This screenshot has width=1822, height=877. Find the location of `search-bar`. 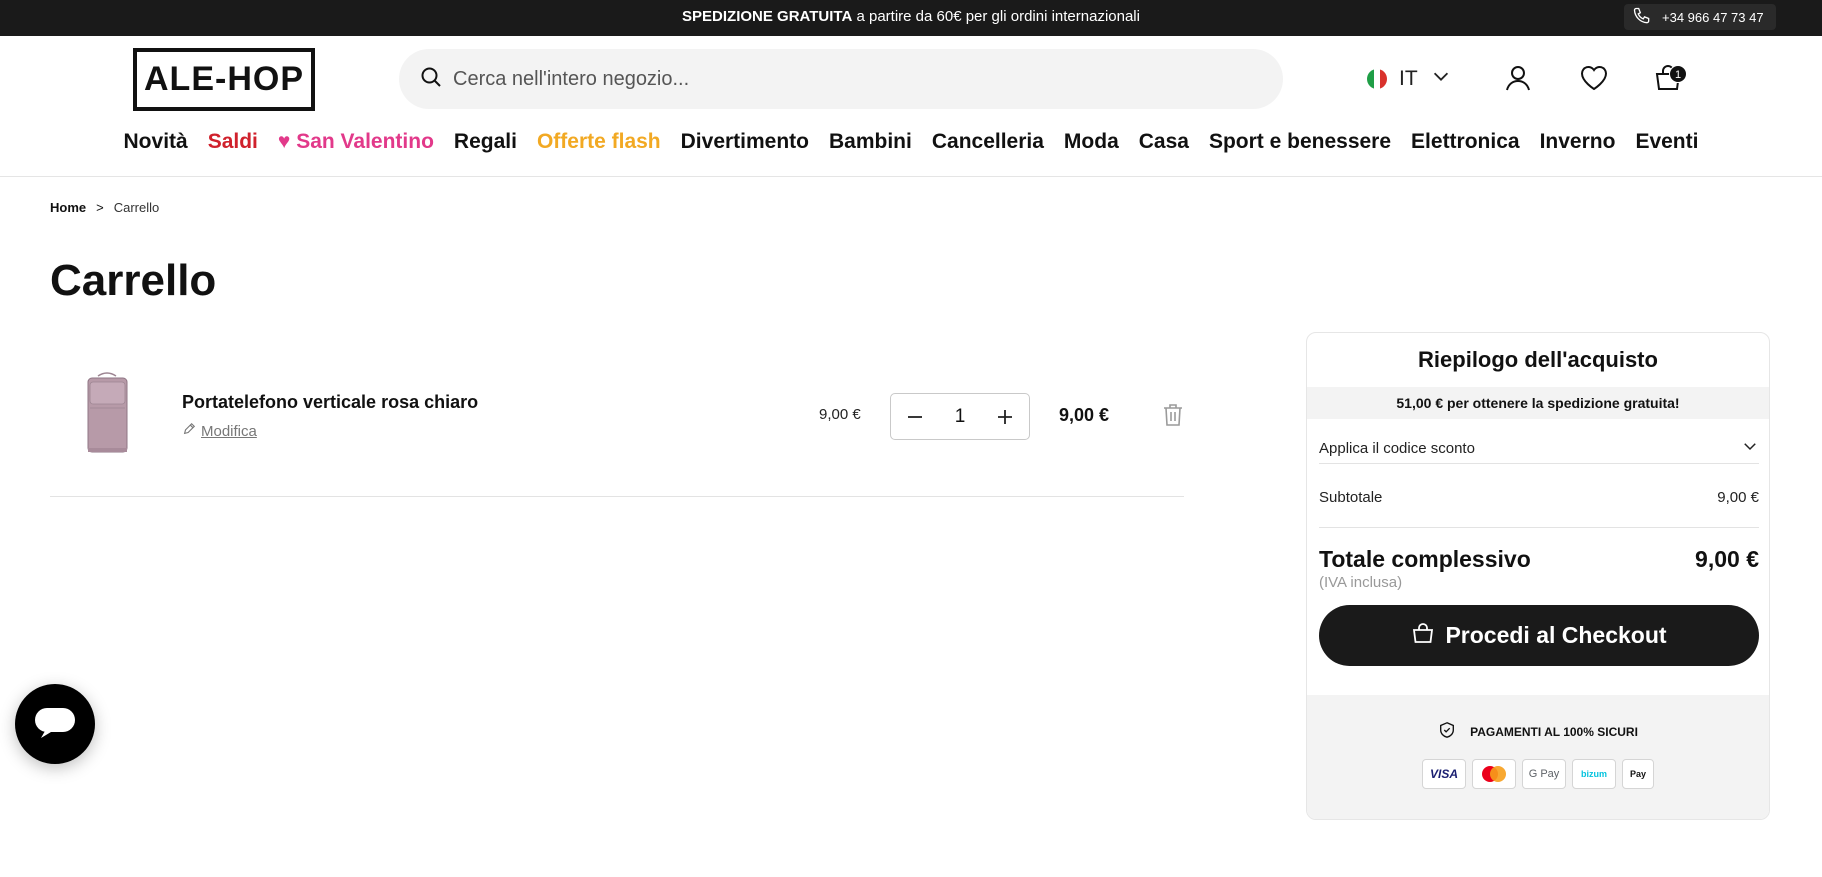

search-bar is located at coordinates (841, 79).